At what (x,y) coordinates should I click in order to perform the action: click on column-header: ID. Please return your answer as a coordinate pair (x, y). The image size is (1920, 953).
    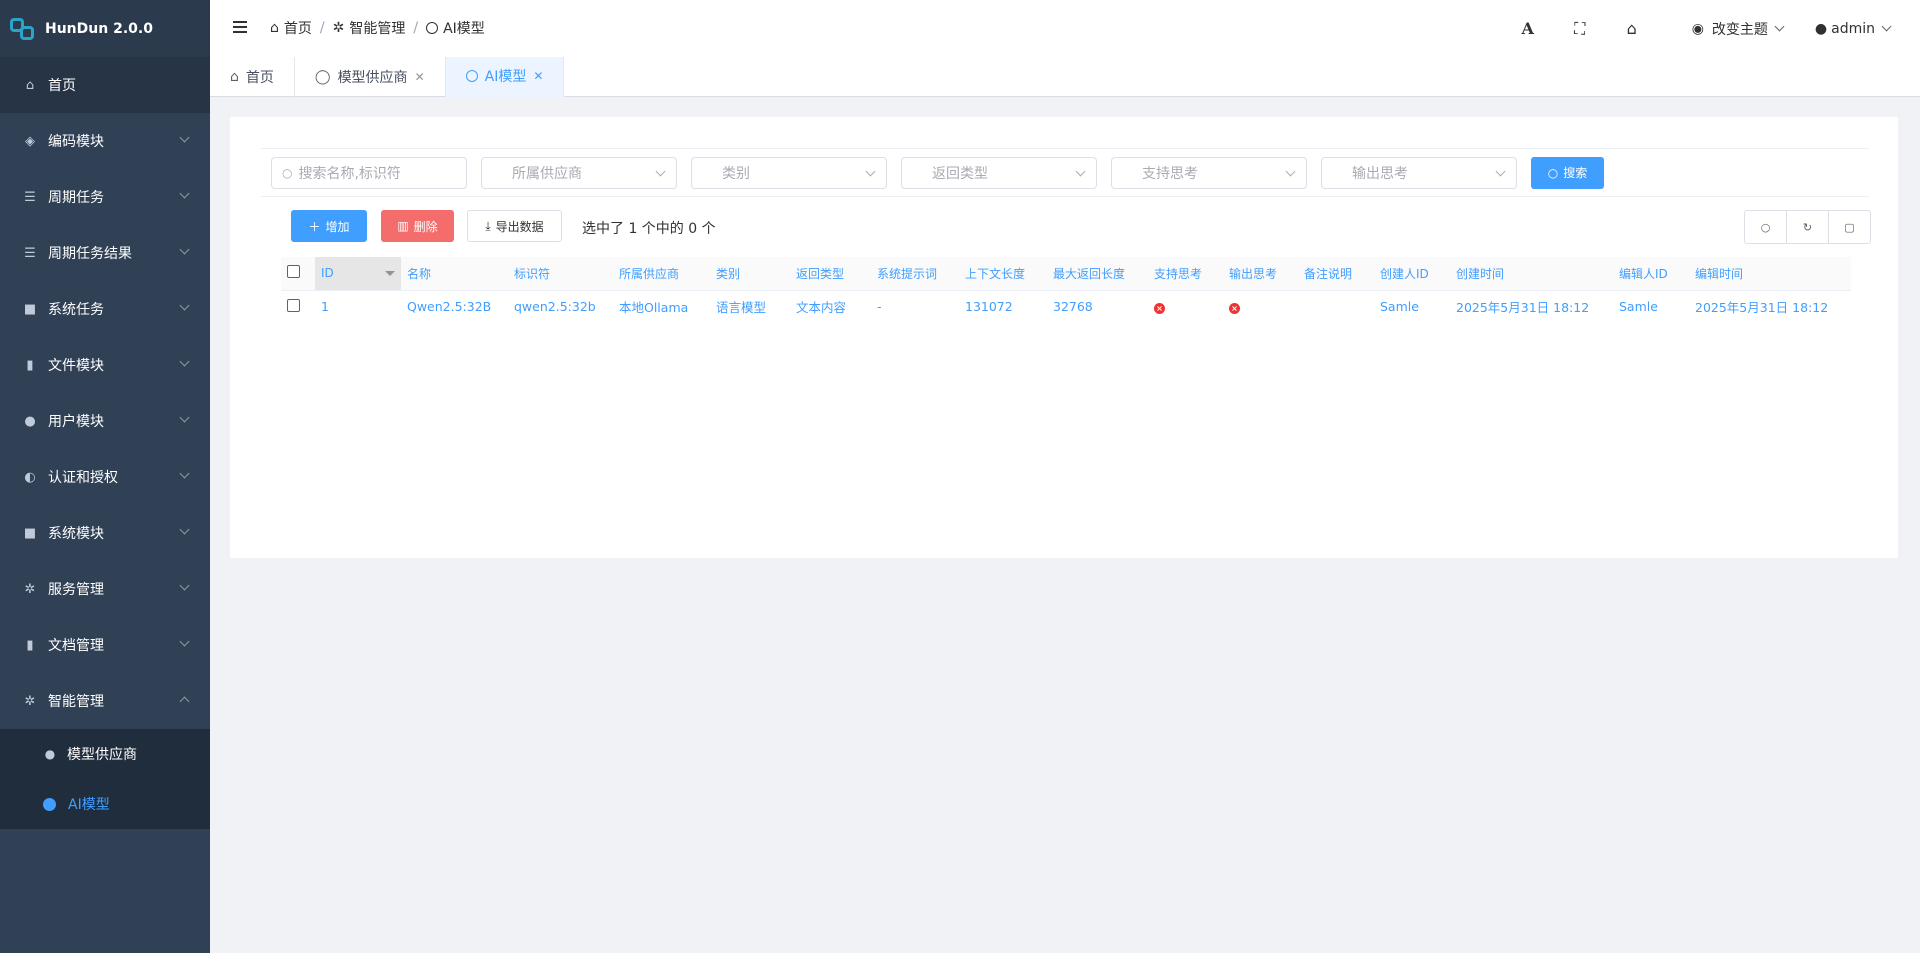
    Looking at the image, I should click on (358, 274).